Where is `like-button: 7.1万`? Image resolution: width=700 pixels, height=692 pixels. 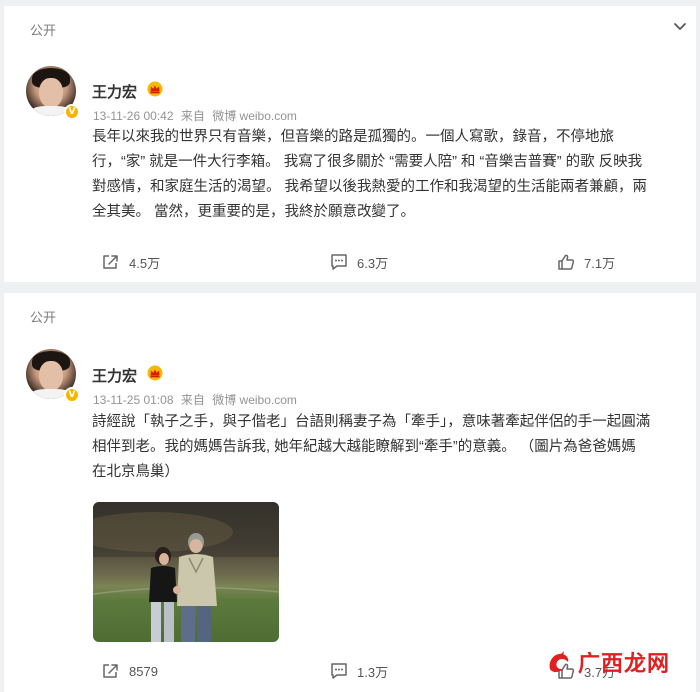
like-button: 7.1万 is located at coordinates (585, 262).